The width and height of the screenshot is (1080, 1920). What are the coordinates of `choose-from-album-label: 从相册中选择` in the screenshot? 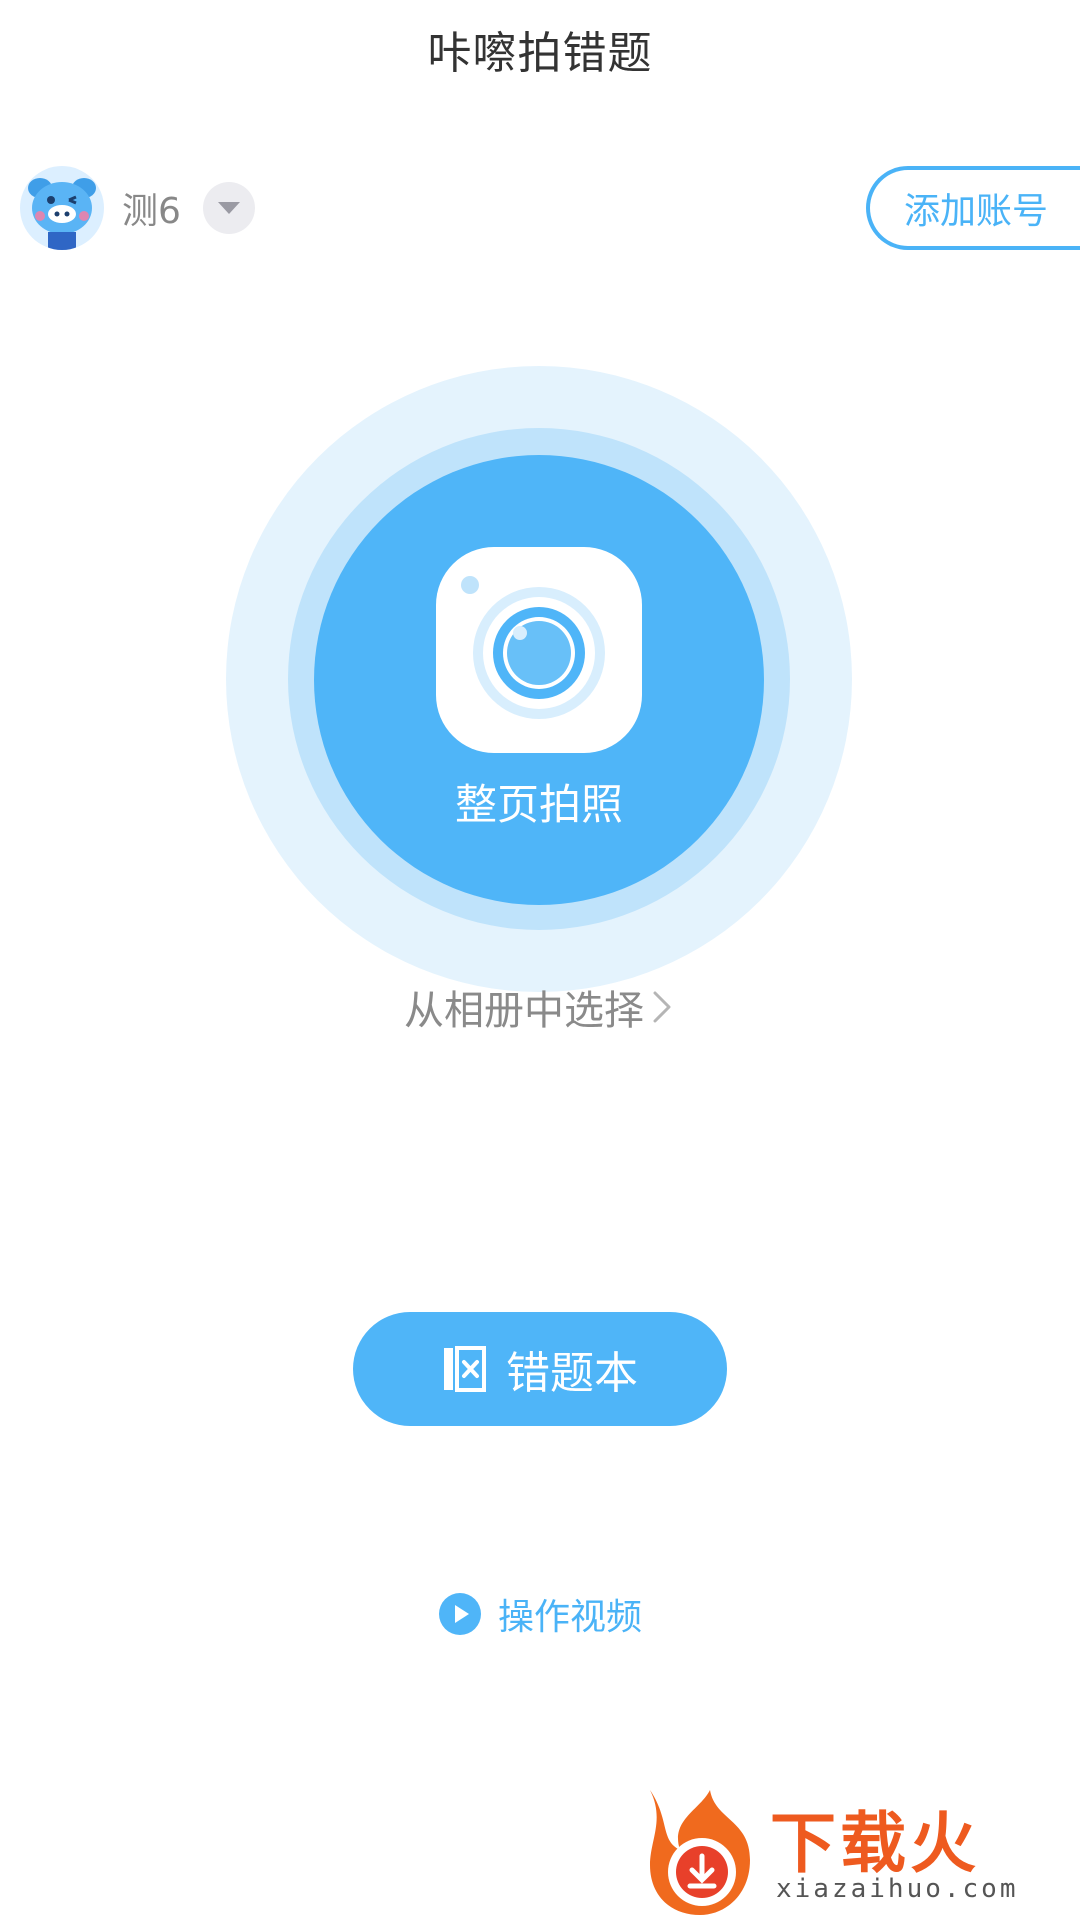 It's located at (524, 1011).